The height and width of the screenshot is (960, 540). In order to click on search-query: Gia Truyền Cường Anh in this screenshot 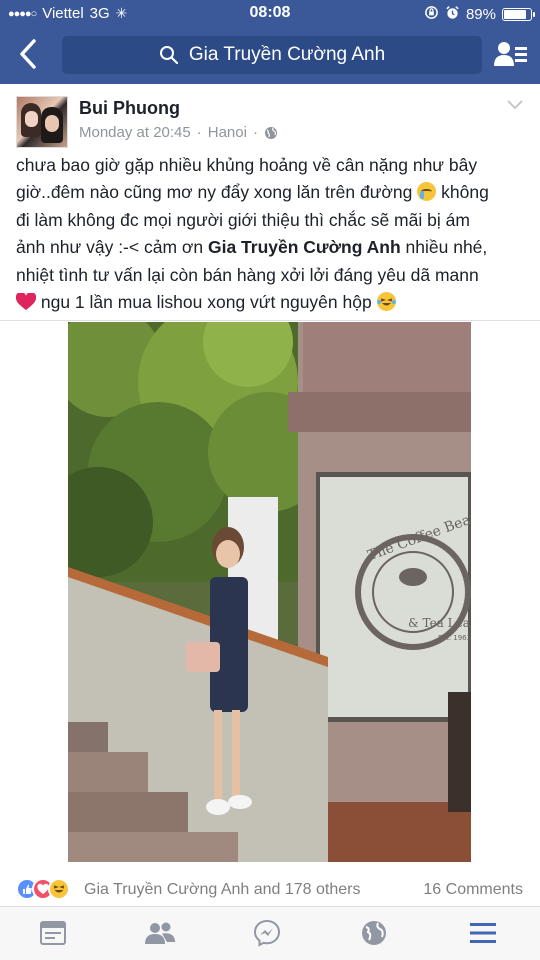, I will do `click(287, 54)`.